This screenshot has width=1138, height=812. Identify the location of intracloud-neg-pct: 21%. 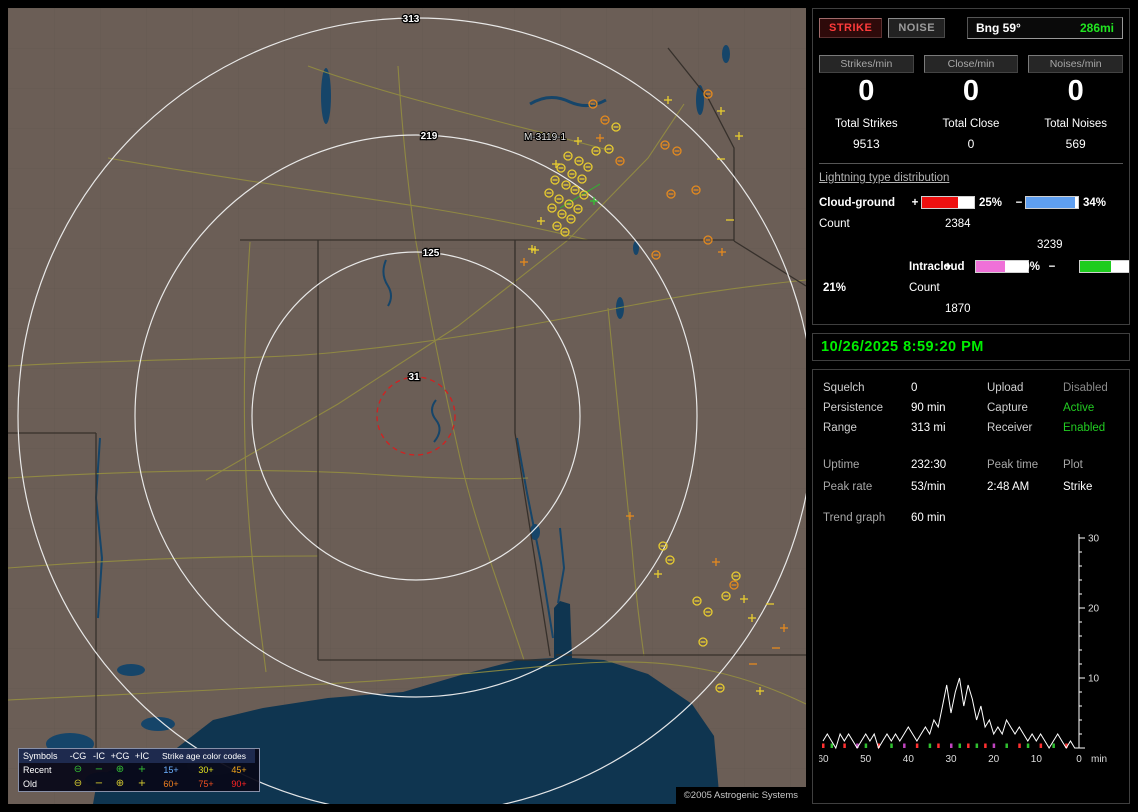
(835, 288).